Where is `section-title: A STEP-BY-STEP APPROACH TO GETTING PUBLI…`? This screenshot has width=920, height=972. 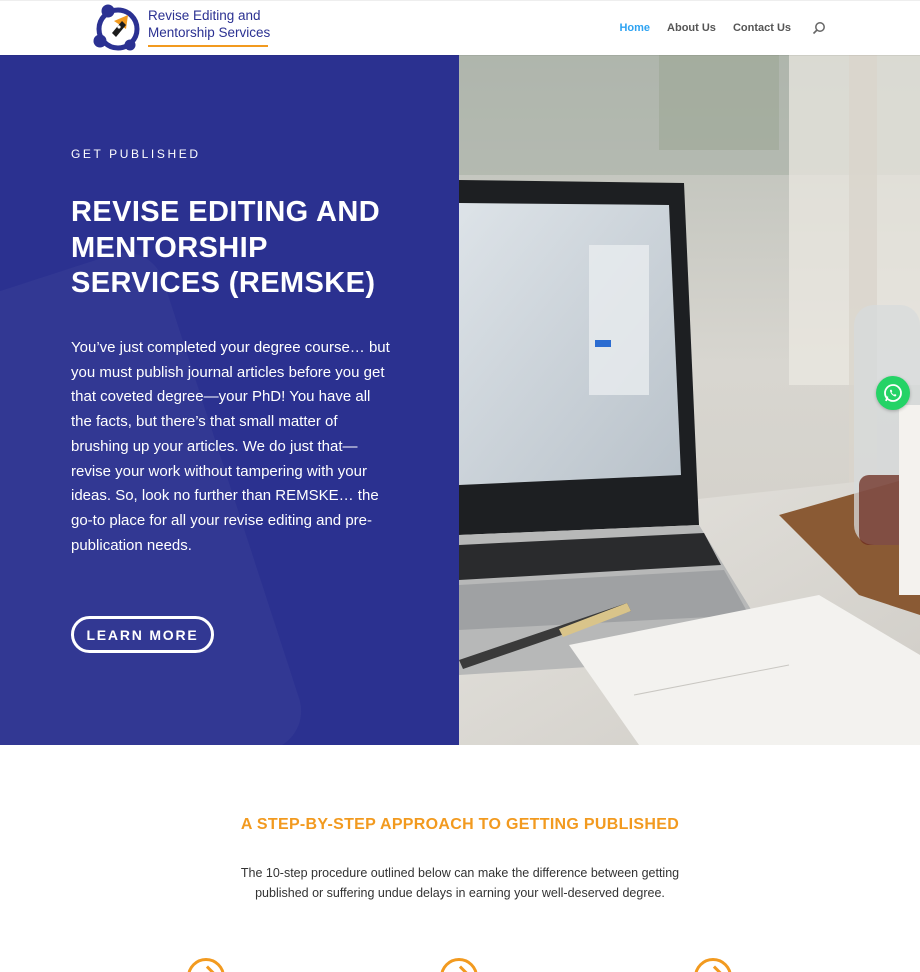 section-title: A STEP-BY-STEP APPROACH TO GETTING PUBLI… is located at coordinates (460, 824).